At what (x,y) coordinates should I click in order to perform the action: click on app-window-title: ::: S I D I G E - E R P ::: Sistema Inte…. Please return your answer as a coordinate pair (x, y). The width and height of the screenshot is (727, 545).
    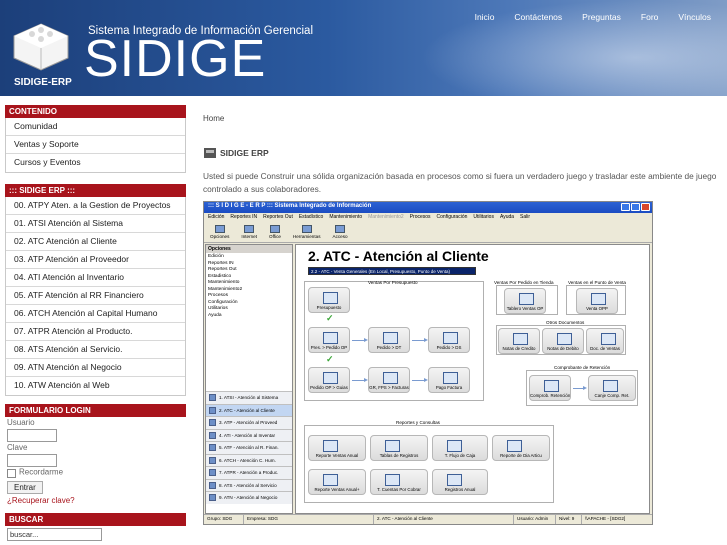
    Looking at the image, I should click on (290, 206).